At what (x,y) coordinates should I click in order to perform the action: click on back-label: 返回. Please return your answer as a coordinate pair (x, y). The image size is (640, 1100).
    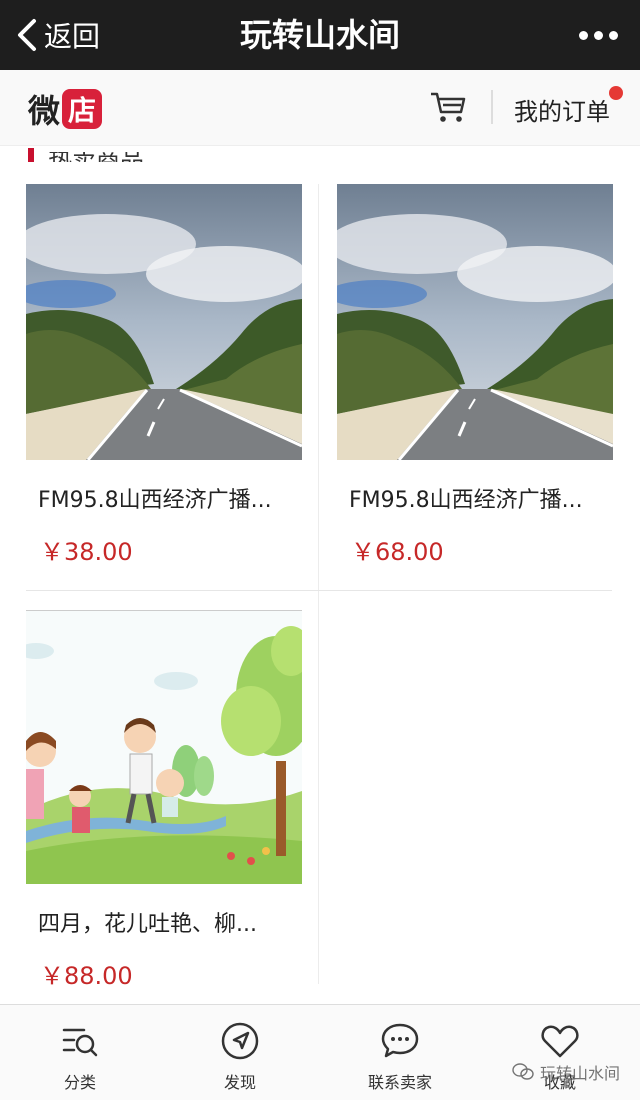
    Looking at the image, I should click on (72, 36).